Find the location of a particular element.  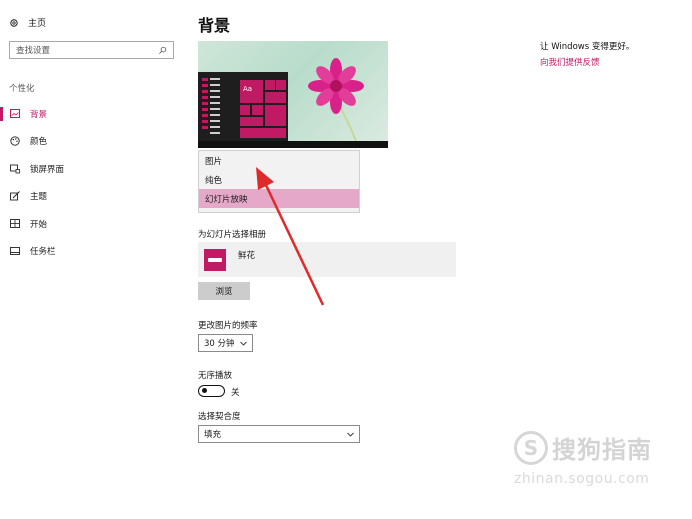

search-icon is located at coordinates (163, 50).